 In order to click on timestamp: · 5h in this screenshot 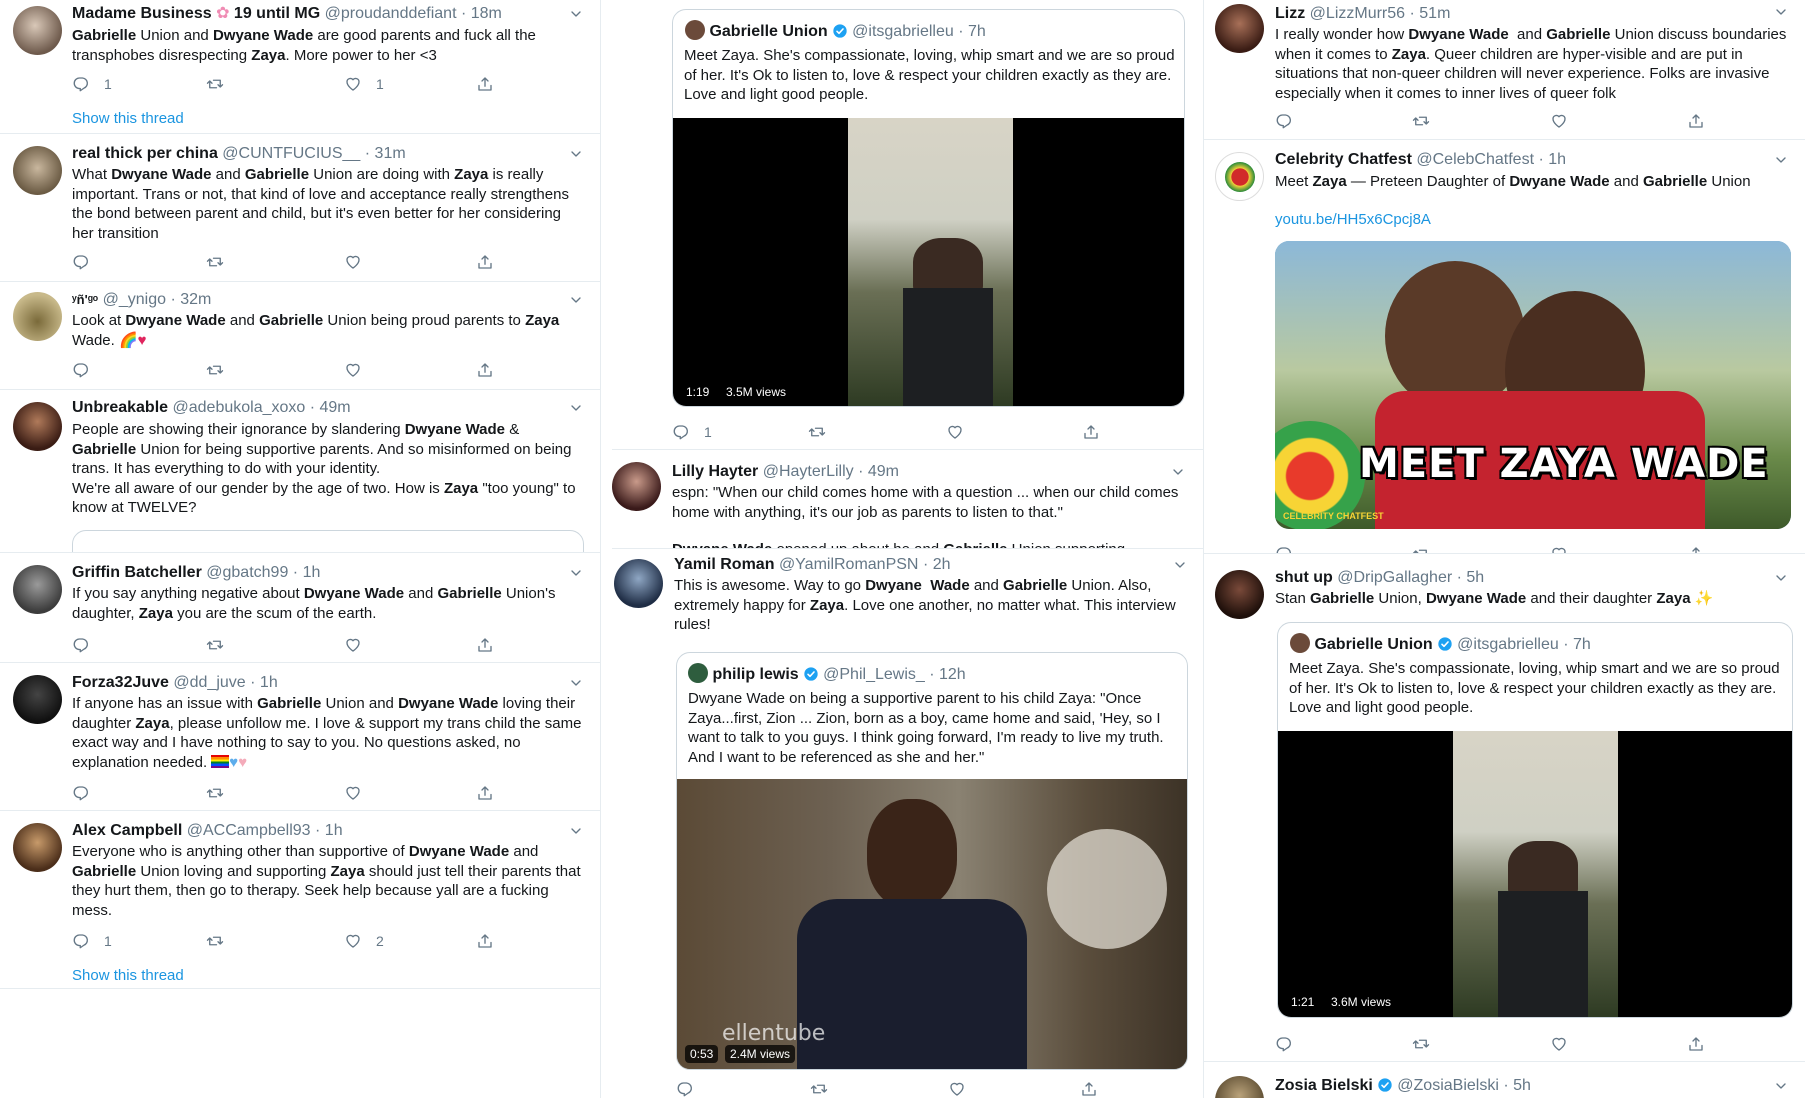, I will do `click(1517, 1085)`.